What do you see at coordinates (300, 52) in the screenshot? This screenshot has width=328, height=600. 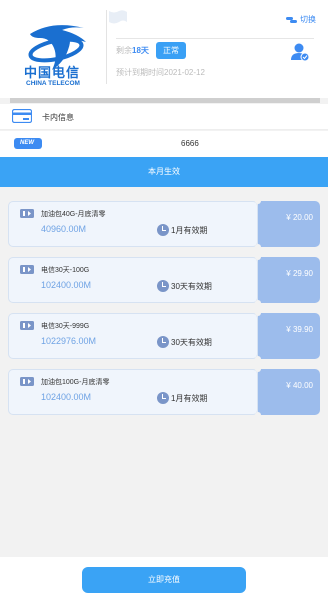 I see `user-verified-icon` at bounding box center [300, 52].